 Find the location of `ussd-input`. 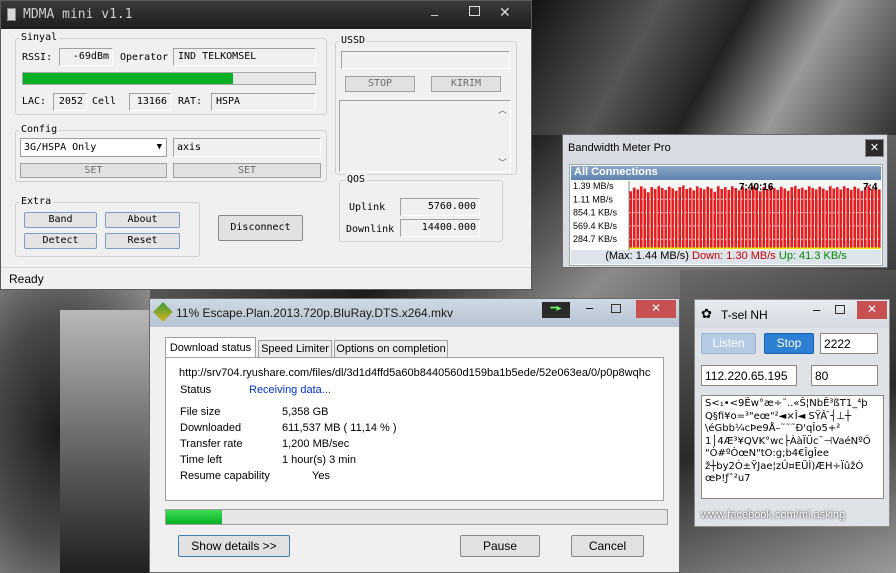

ussd-input is located at coordinates (425, 60).